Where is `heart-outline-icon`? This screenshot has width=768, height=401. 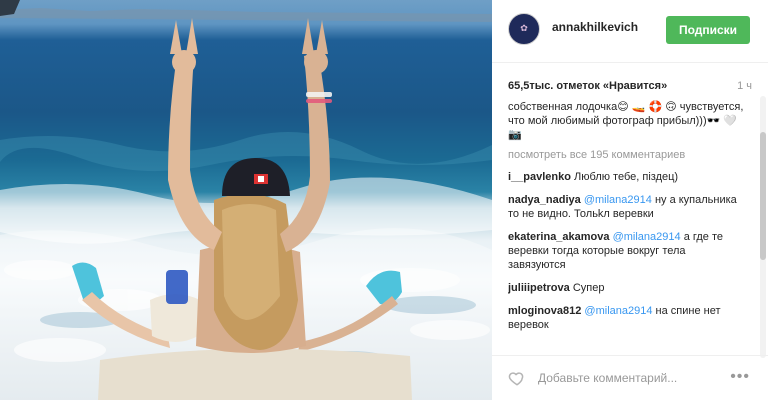
heart-outline-icon is located at coordinates (517, 378).